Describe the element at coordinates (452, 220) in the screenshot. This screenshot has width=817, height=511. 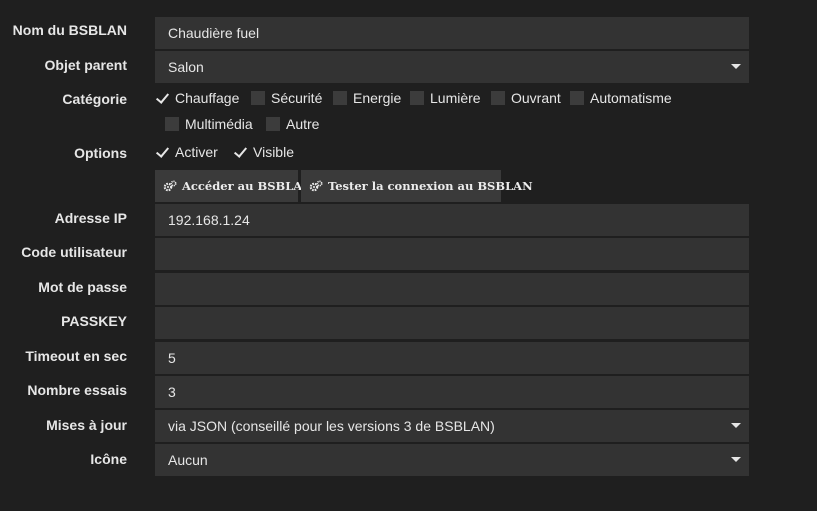
I see `ip-input: 192.168.1.24` at that location.